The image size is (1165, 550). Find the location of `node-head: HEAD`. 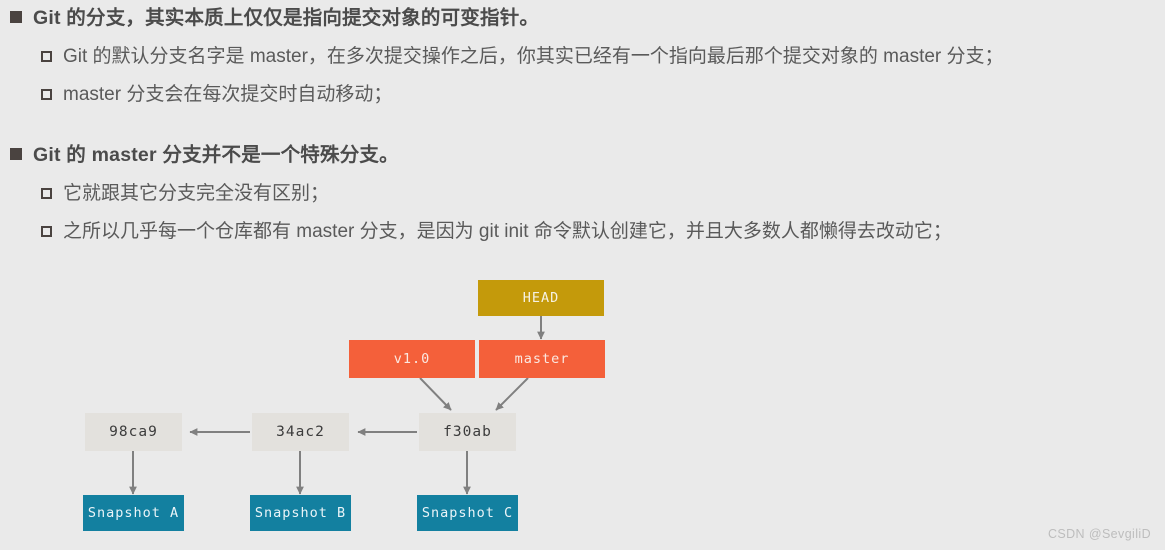

node-head: HEAD is located at coordinates (541, 298).